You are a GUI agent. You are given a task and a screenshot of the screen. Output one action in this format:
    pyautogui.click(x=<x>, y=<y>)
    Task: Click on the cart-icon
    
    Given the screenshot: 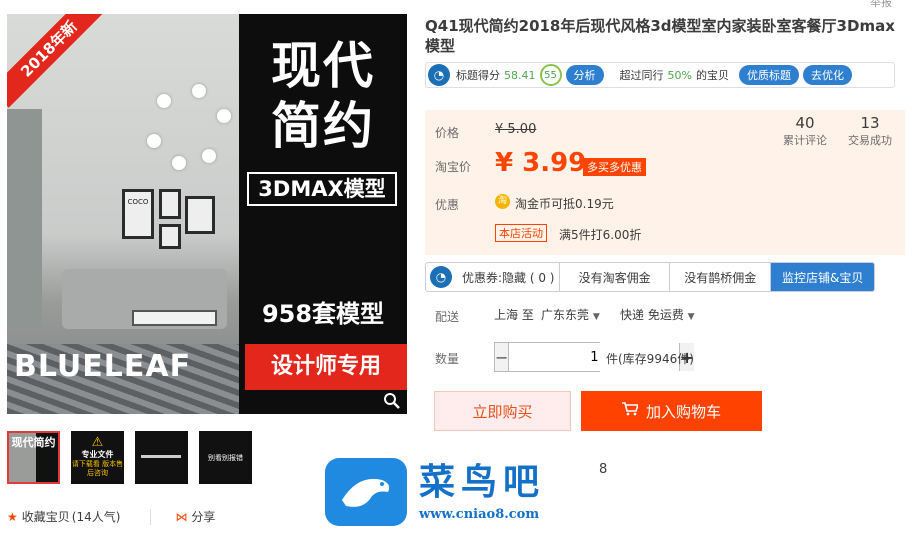 What is the action you would take?
    pyautogui.click(x=630, y=411)
    